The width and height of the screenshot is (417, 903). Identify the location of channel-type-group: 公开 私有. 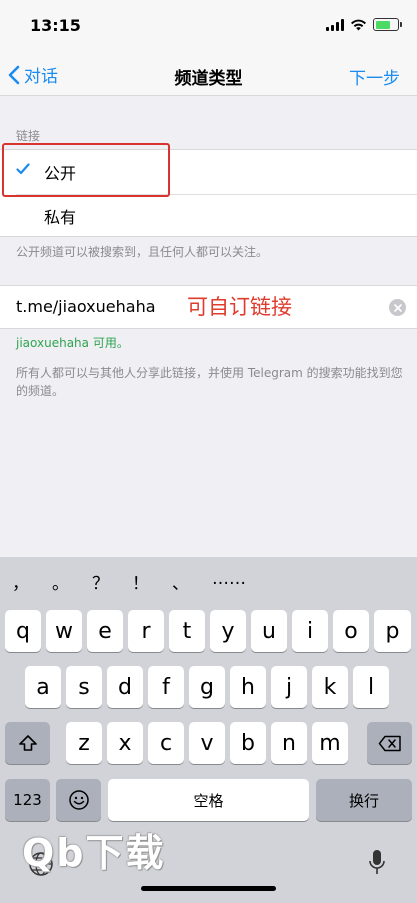
(208, 193).